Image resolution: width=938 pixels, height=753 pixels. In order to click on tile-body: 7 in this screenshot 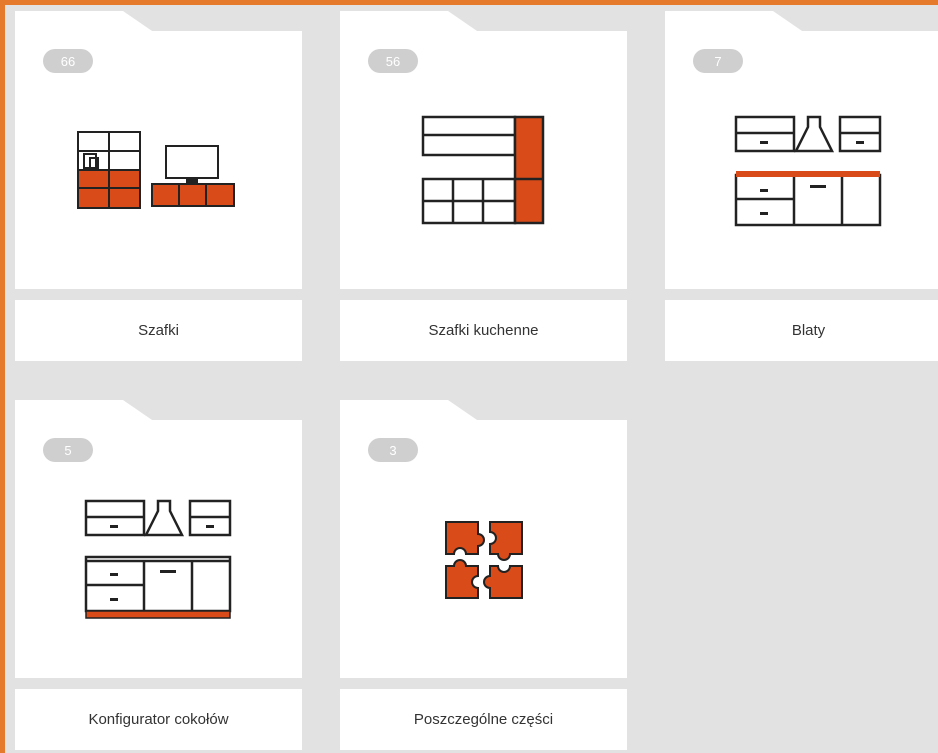, I will do `click(801, 160)`.